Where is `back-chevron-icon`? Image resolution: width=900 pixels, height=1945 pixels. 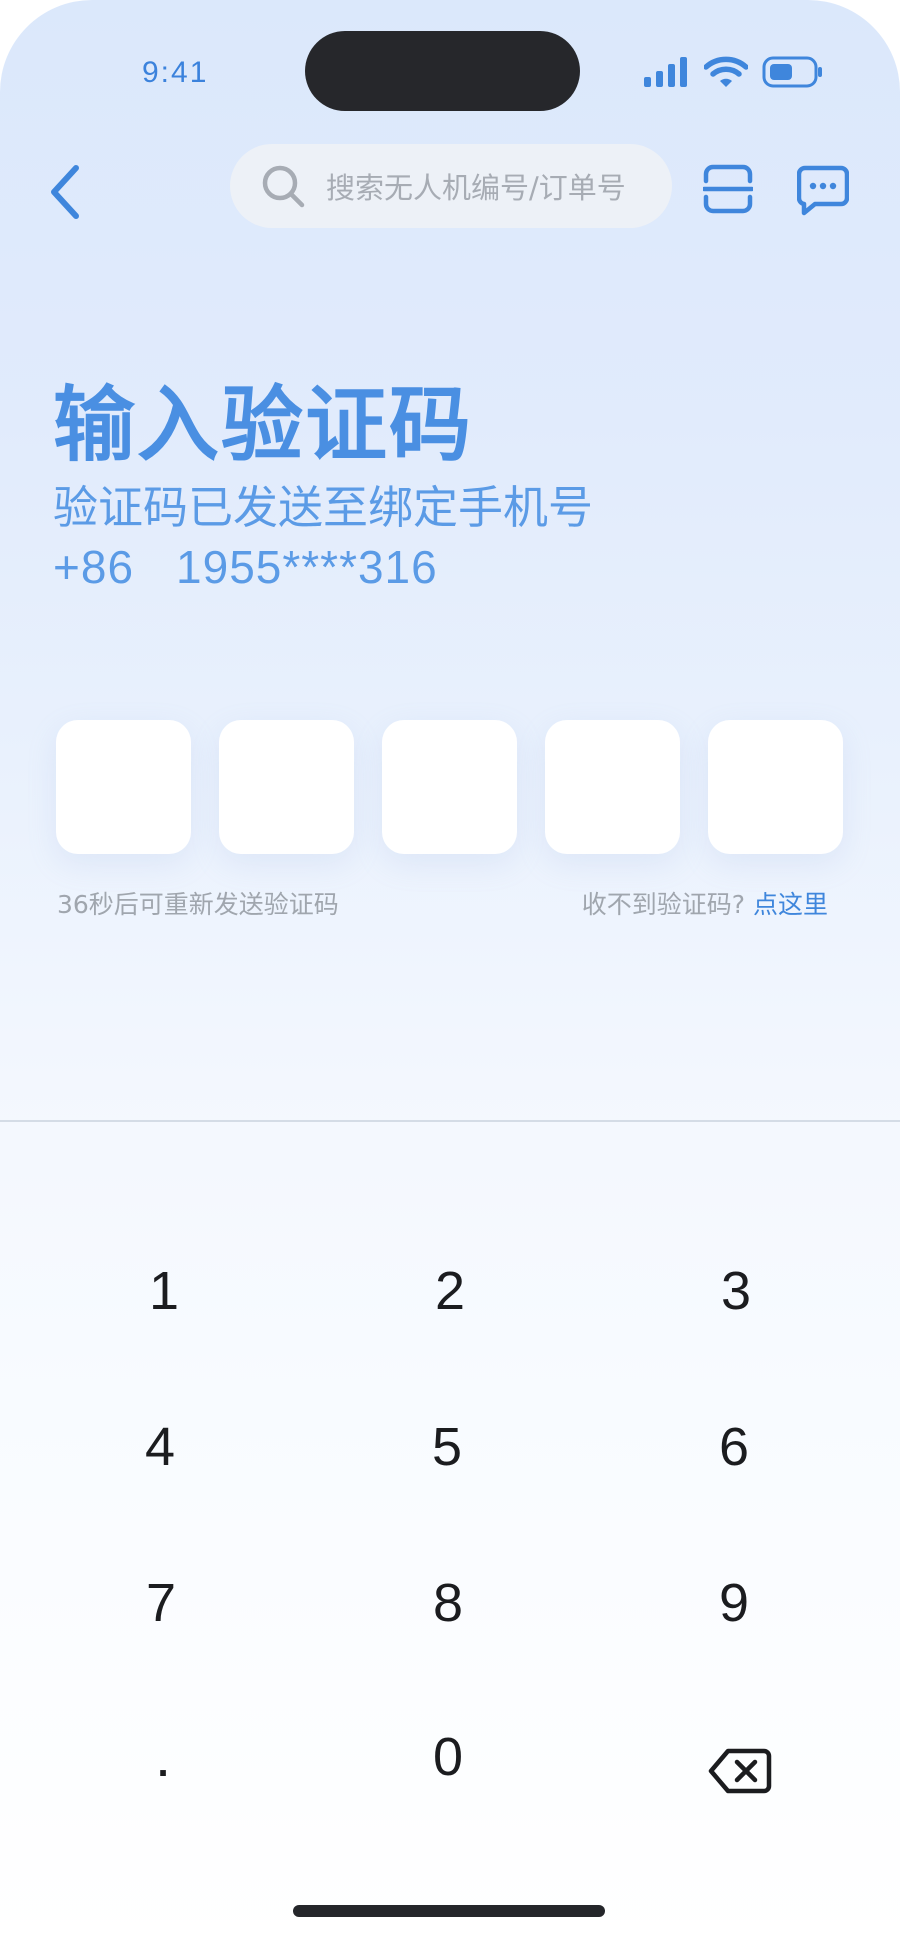 back-chevron-icon is located at coordinates (68, 192).